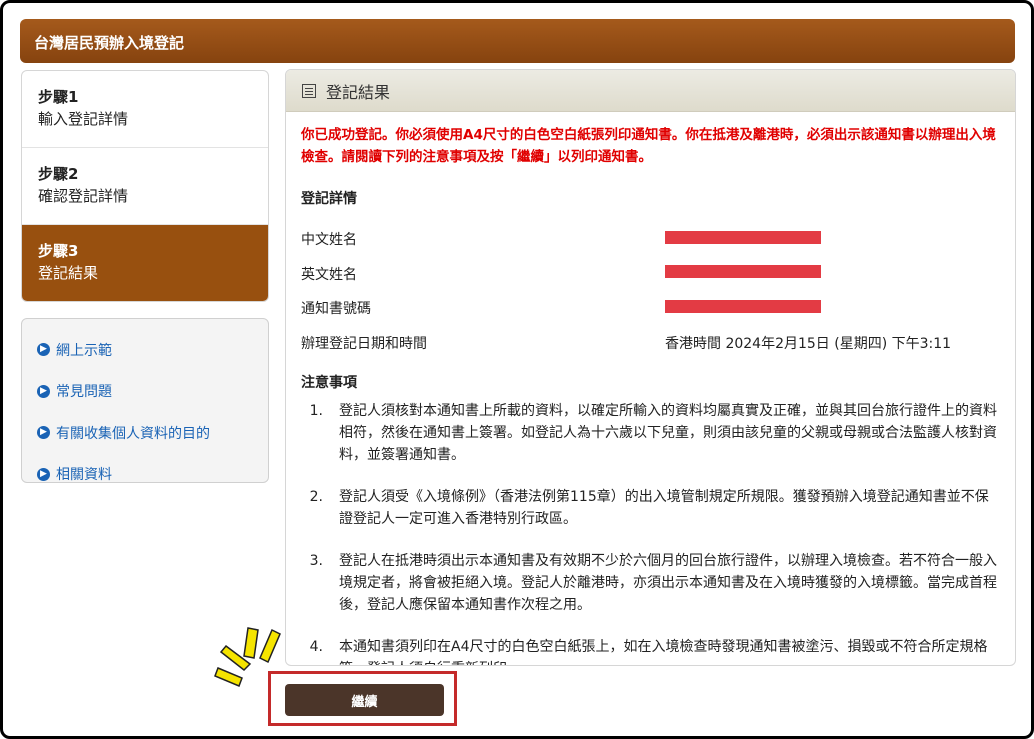 This screenshot has height=739, width=1034. Describe the element at coordinates (84, 475) in the screenshot. I see `link-label: 相關資料` at that location.